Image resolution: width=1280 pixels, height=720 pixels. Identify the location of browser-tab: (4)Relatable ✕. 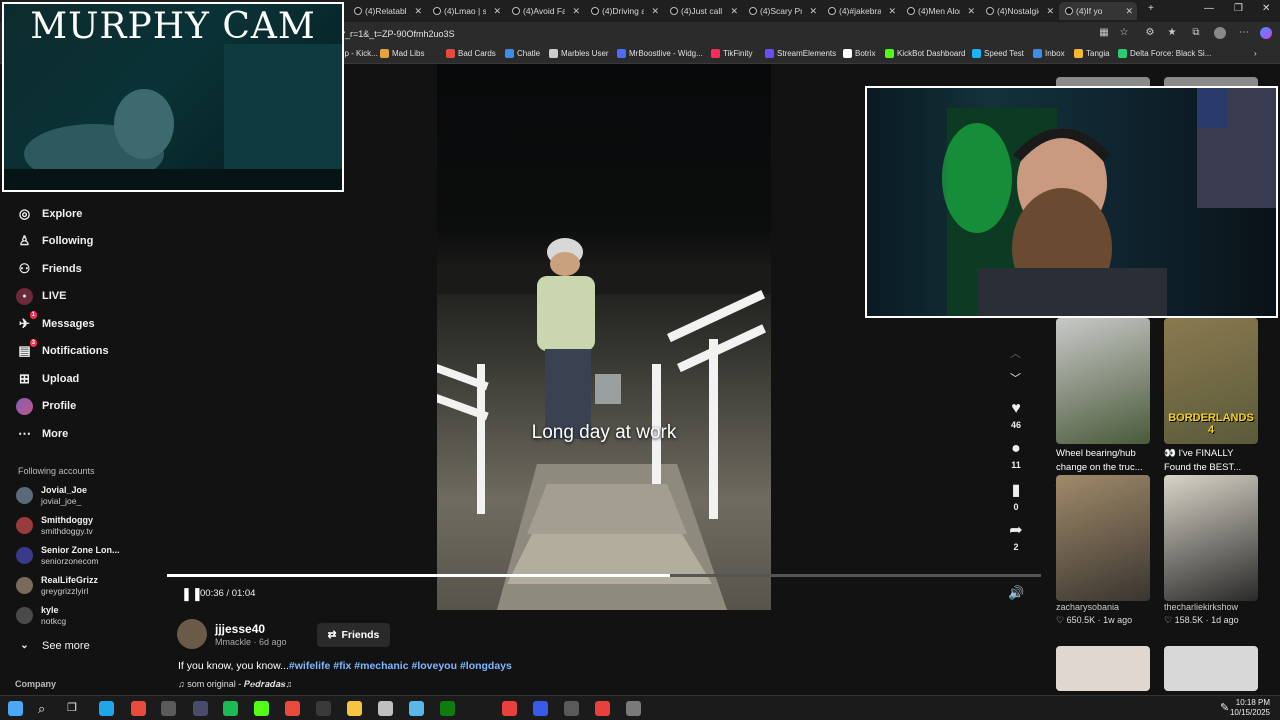
(387, 11).